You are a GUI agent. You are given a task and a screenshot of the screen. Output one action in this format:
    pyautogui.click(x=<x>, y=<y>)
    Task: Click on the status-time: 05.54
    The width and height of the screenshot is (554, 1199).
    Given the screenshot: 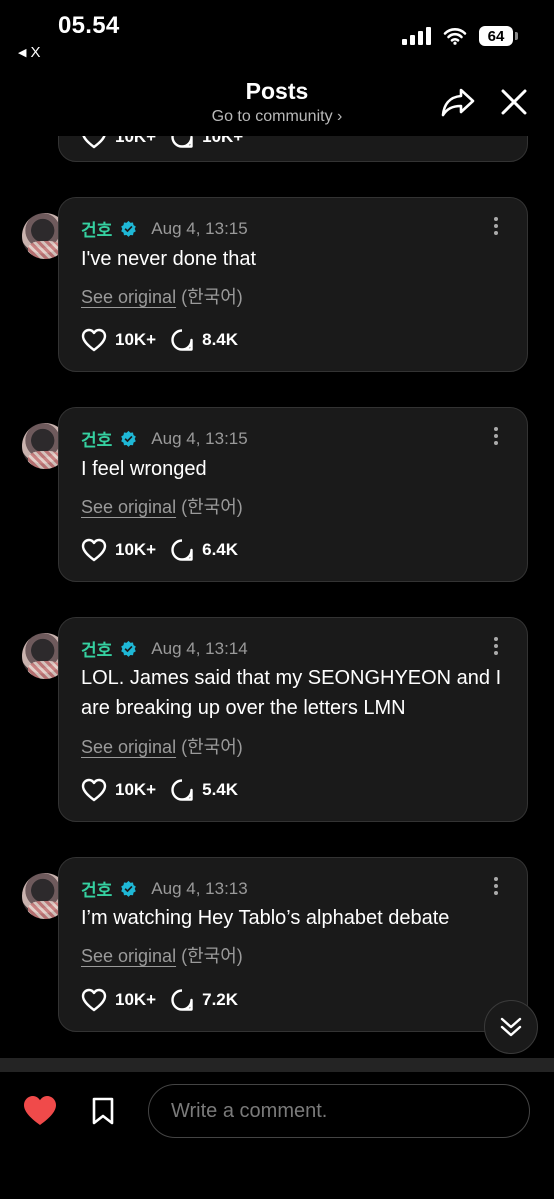 What is the action you would take?
    pyautogui.click(x=89, y=25)
    